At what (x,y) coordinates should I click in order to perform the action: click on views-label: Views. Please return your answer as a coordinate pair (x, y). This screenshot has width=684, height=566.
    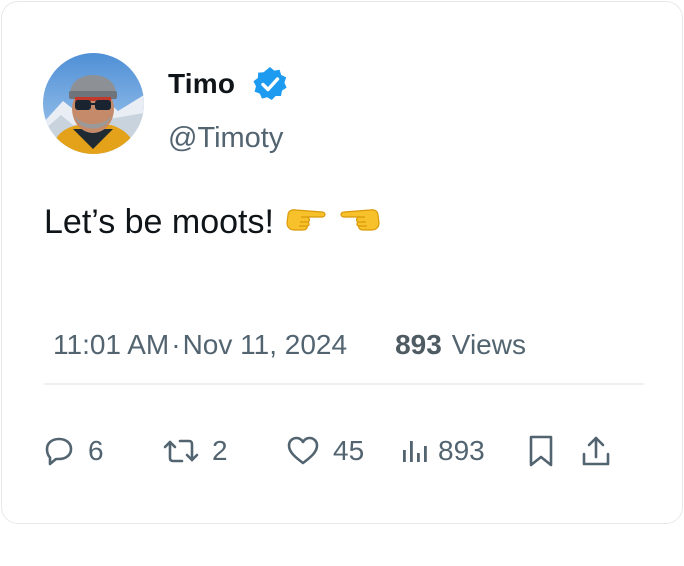
    Looking at the image, I should click on (488, 344).